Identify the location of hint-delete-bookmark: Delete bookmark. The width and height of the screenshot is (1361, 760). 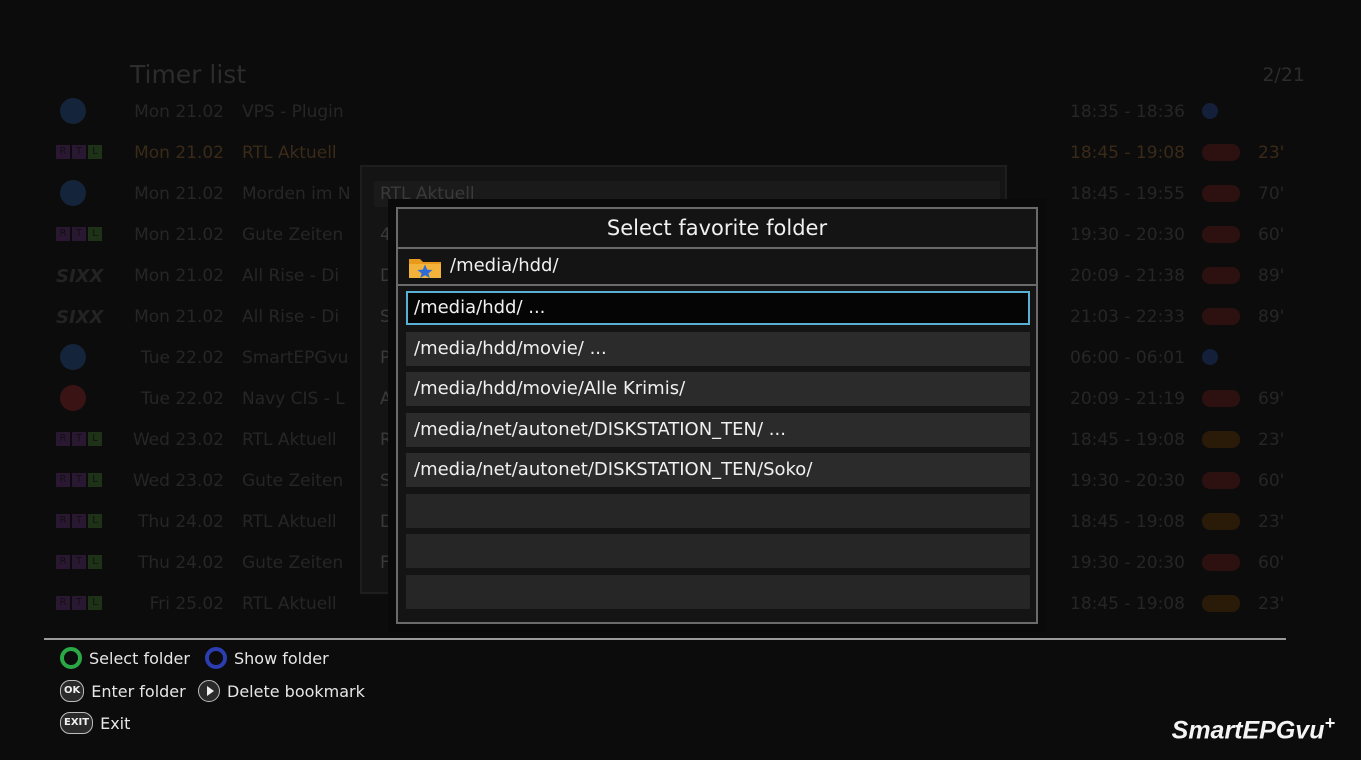
(281, 691).